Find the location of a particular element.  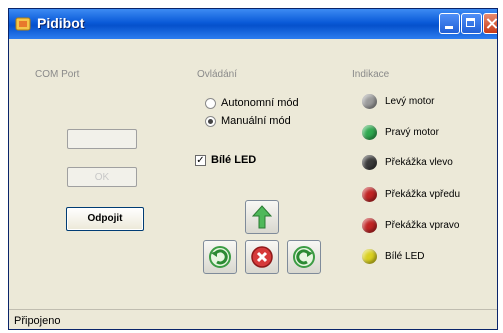

obstacle-front-label: Překážka vpředu is located at coordinates (423, 194).